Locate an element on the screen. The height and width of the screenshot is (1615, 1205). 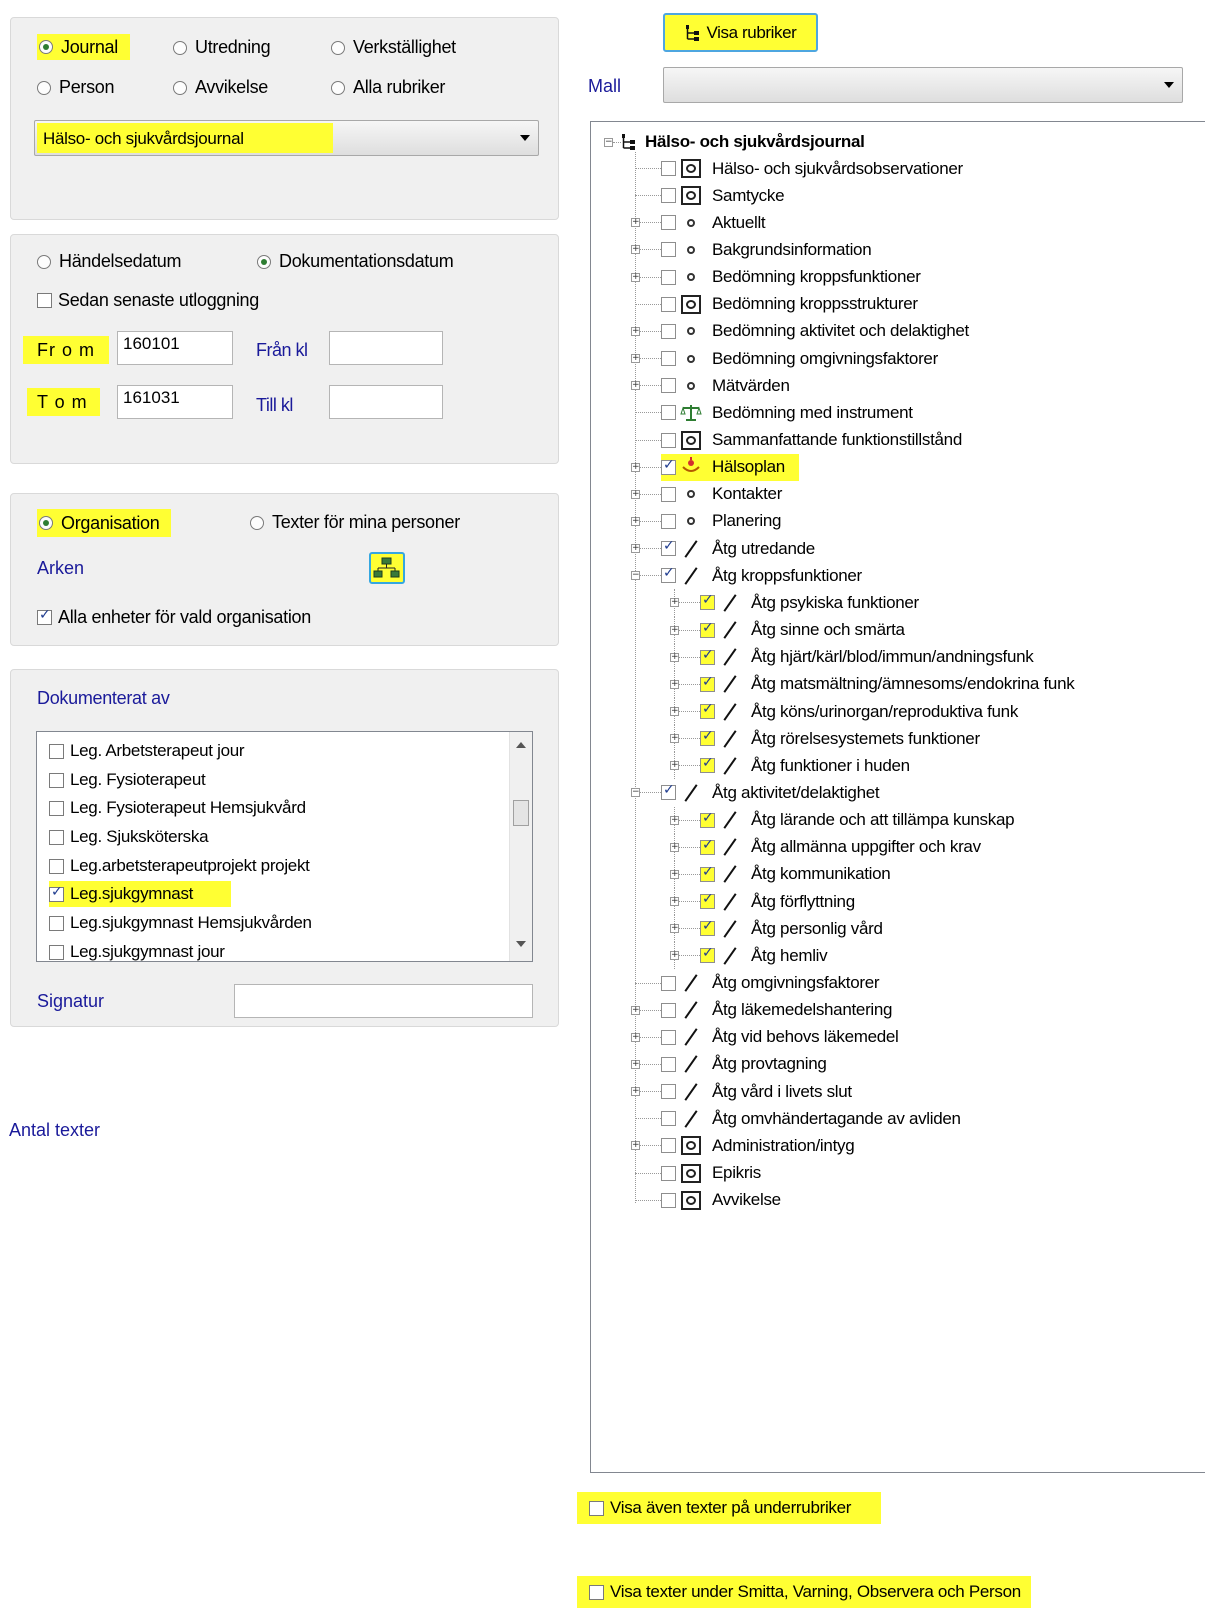
list-item: Leg. Fysioterapeut is located at coordinates (127, 780).